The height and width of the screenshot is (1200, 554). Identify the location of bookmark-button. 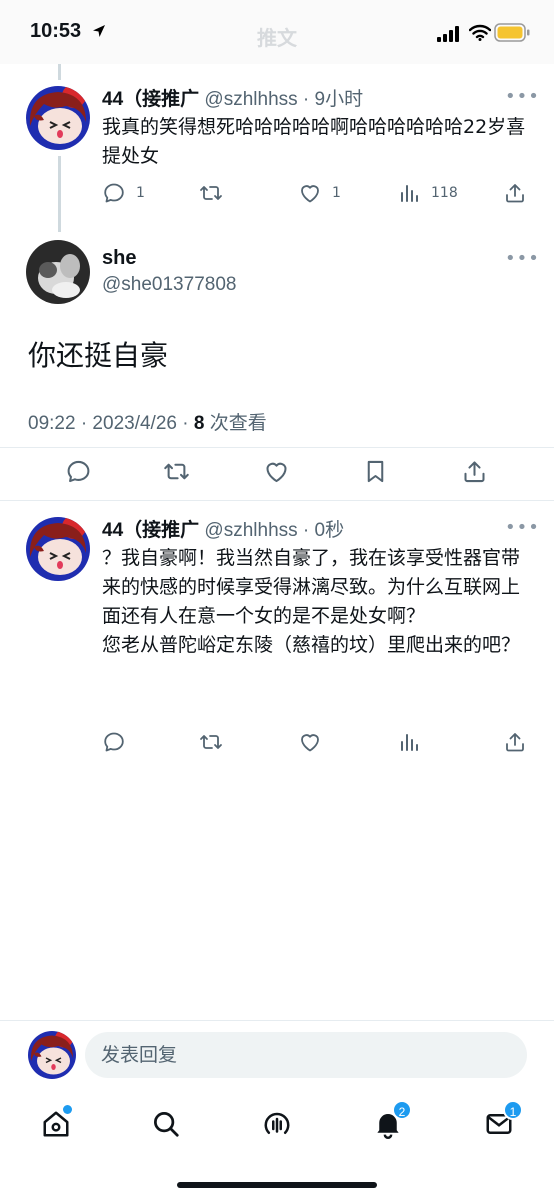
(375, 471).